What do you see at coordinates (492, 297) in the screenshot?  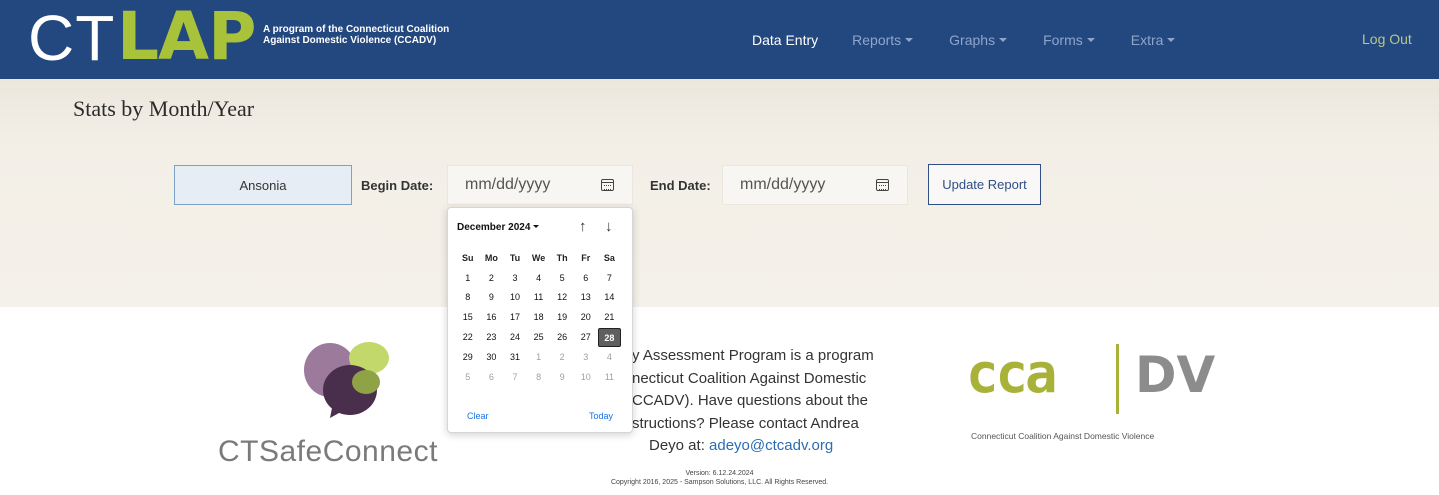 I see `day-cell: 9` at bounding box center [492, 297].